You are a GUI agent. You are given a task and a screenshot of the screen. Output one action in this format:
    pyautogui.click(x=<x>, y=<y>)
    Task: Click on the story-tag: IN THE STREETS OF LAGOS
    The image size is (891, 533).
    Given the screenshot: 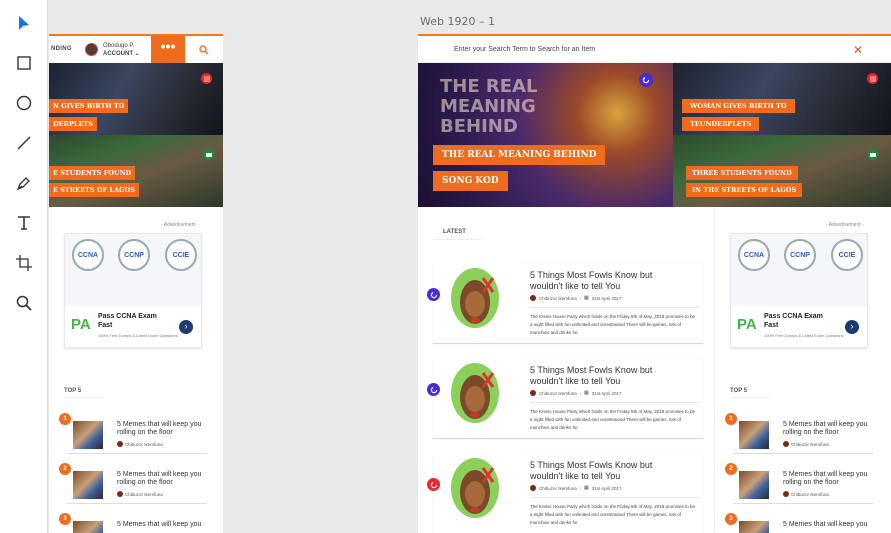 What is the action you would take?
    pyautogui.click(x=744, y=190)
    